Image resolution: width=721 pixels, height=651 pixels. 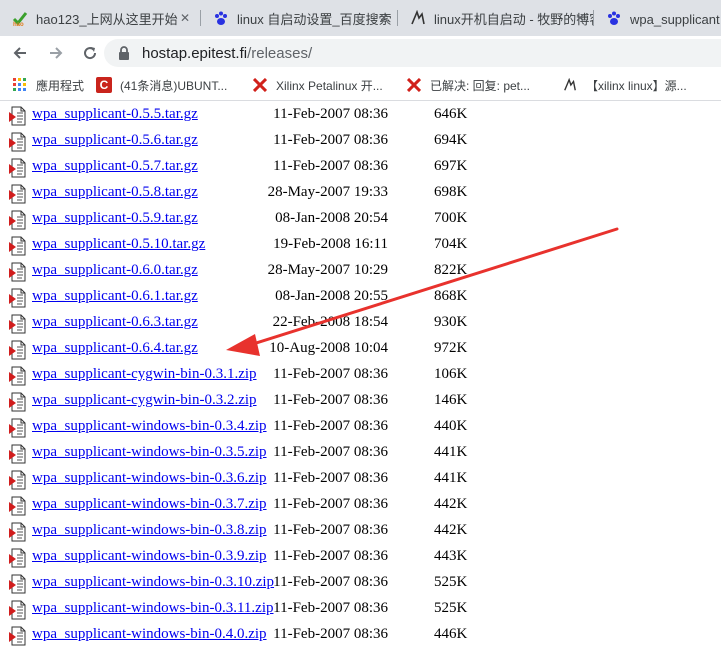 I want to click on bookmark-apps: 應用程式, so click(x=48, y=85).